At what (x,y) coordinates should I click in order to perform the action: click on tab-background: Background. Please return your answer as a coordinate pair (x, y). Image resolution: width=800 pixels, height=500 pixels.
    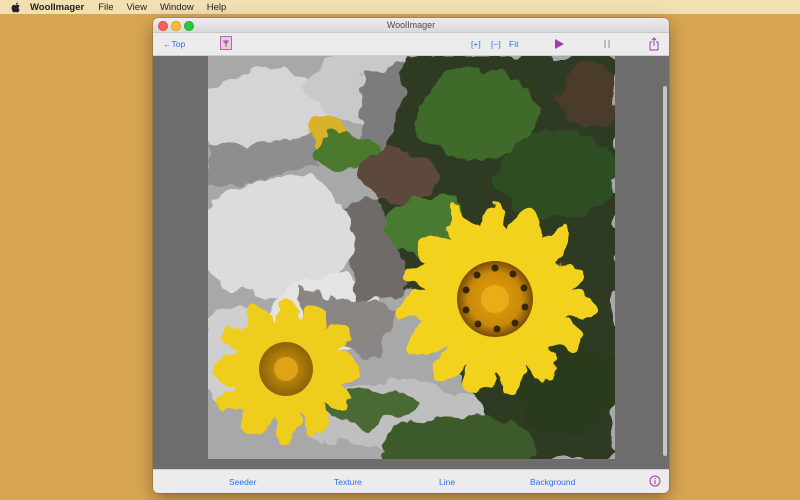
    Looking at the image, I should click on (552, 482).